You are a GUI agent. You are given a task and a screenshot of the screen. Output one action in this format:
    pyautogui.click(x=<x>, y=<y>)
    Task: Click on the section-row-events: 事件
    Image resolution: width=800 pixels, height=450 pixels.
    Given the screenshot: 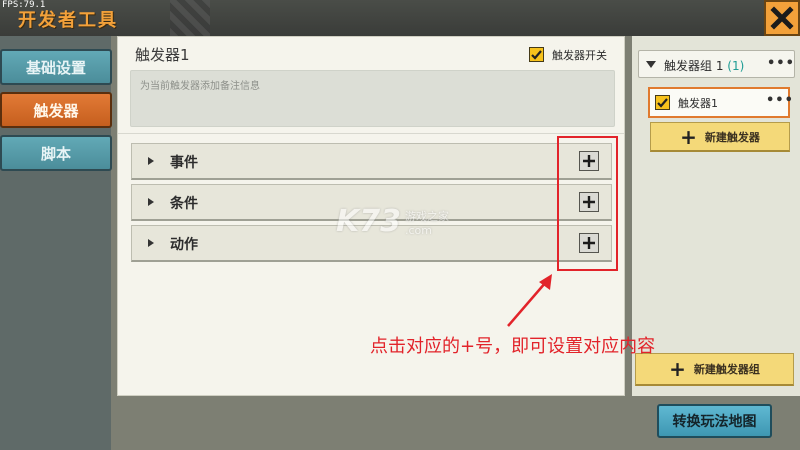 What is the action you would take?
    pyautogui.click(x=371, y=161)
    